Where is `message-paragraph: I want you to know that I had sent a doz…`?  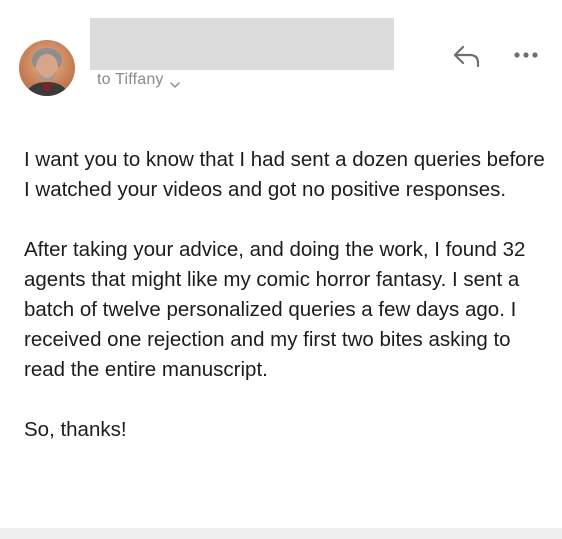 message-paragraph: I want you to know that I had sent a doz… is located at coordinates (284, 174).